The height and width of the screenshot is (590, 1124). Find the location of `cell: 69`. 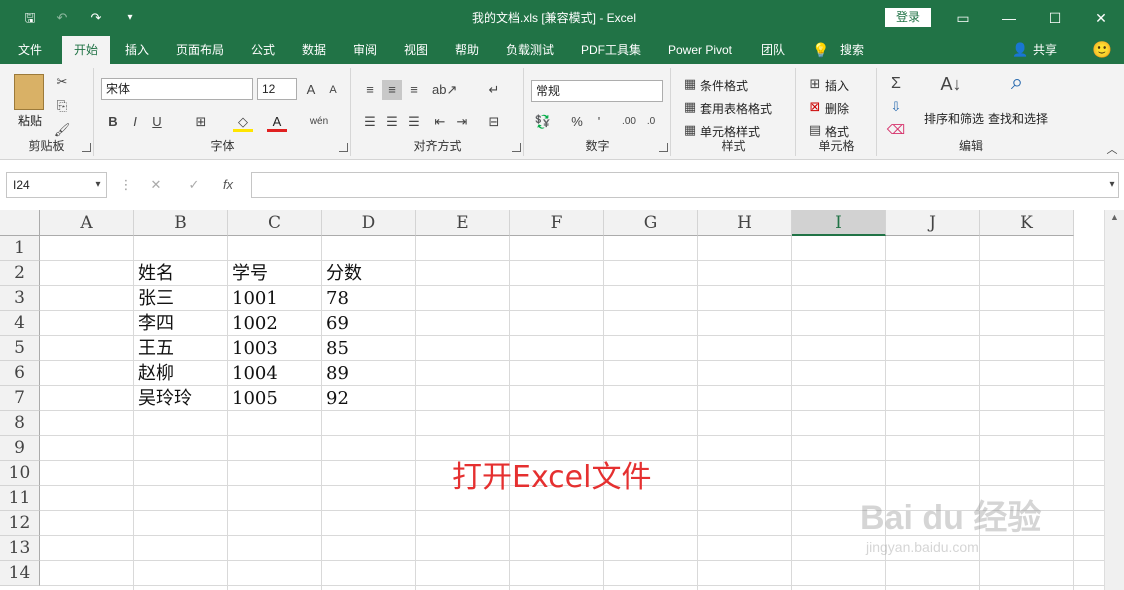

cell: 69 is located at coordinates (369, 323).